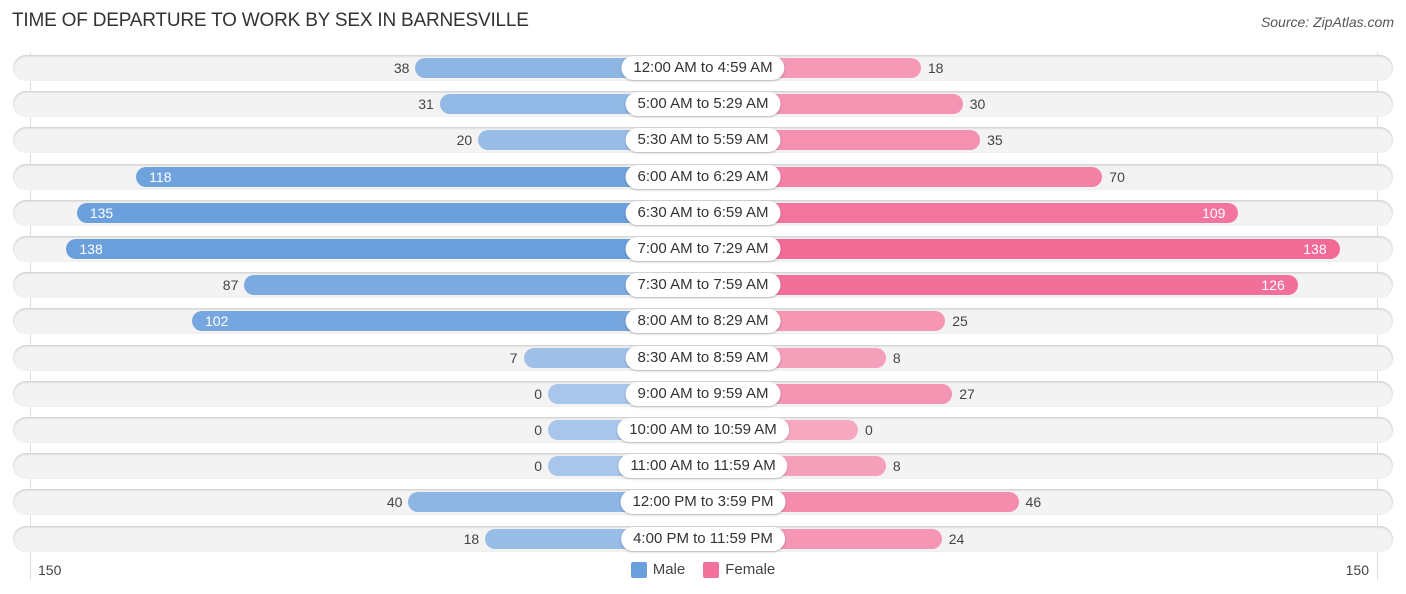 The image size is (1406, 594). Describe the element at coordinates (711, 569) in the screenshot. I see `legend-swatch-female` at that location.